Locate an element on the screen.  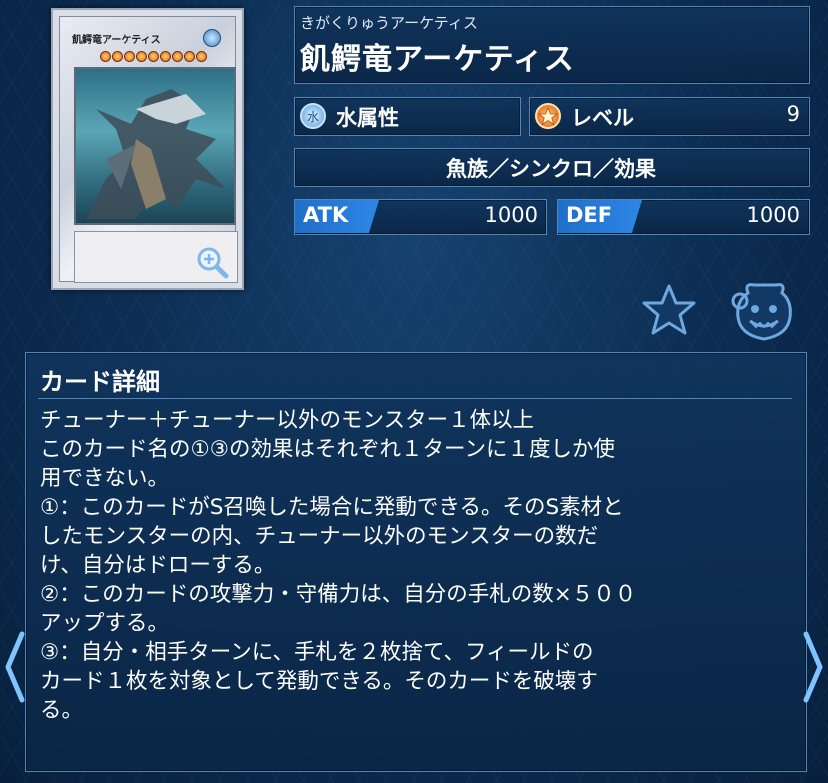
atk-label: ATK is located at coordinates (326, 215).